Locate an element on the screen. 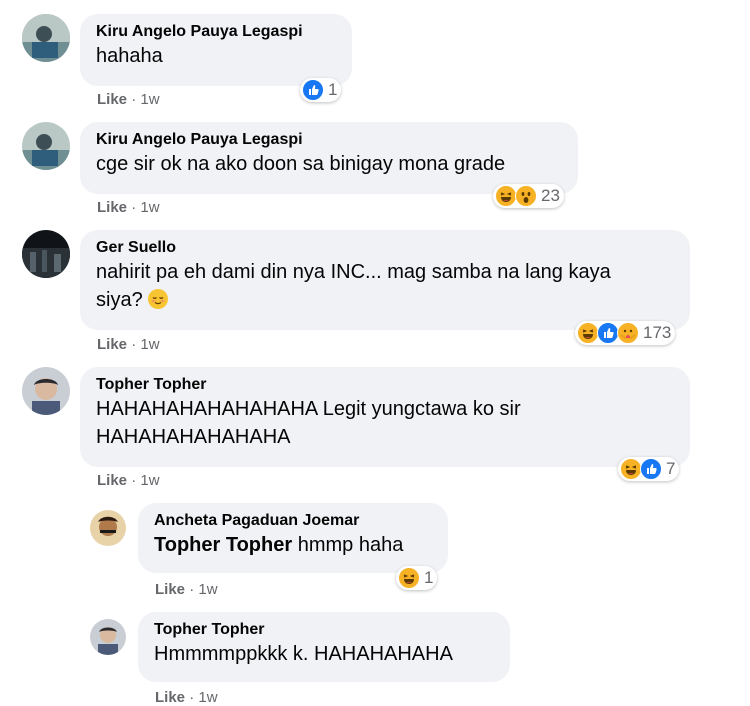 The image size is (750, 706). comment-text: hahaha is located at coordinates (129, 56).